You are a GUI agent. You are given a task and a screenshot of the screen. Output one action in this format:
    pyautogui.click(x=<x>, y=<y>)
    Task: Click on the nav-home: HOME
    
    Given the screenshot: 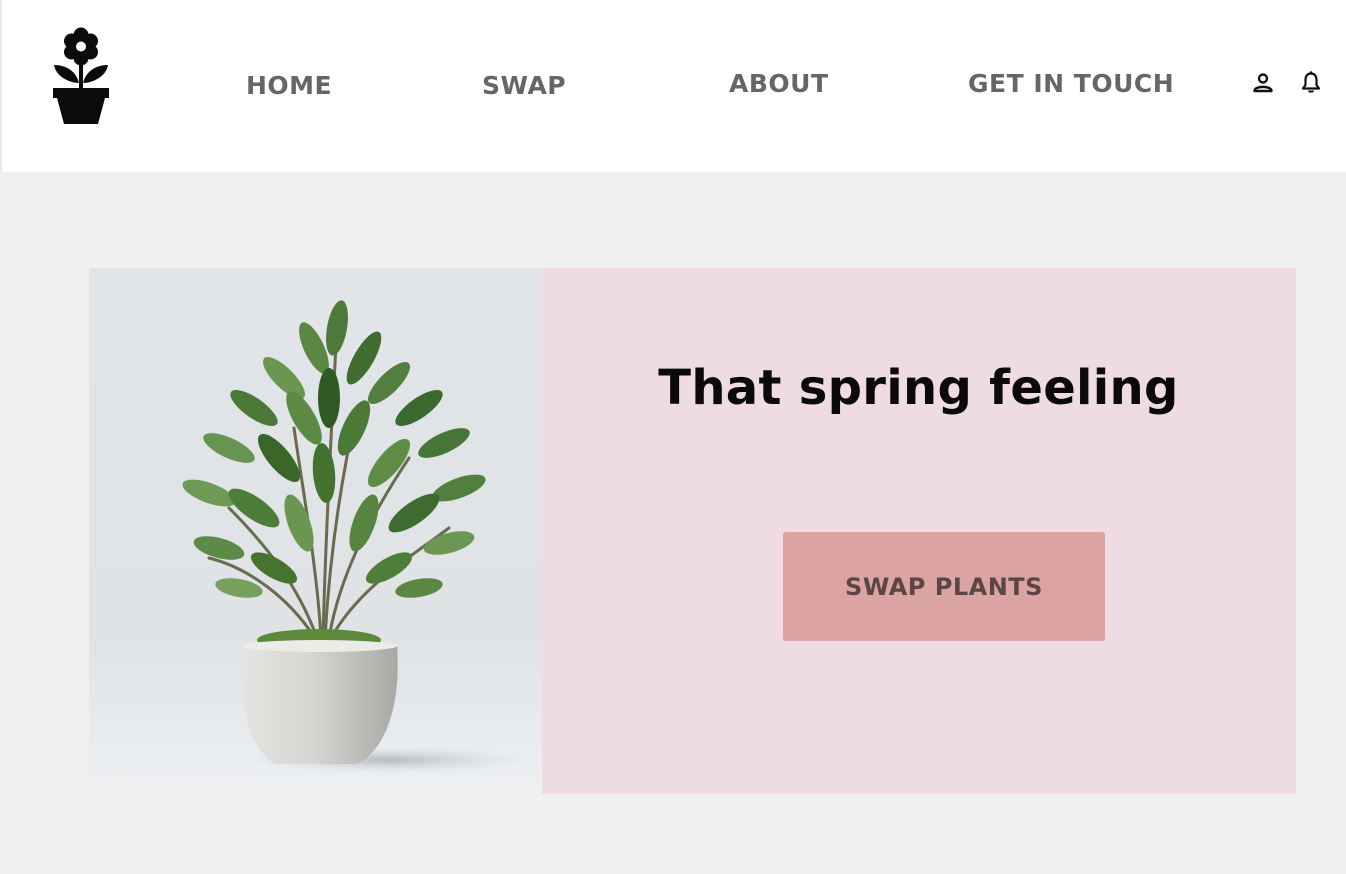 What is the action you would take?
    pyautogui.click(x=289, y=85)
    